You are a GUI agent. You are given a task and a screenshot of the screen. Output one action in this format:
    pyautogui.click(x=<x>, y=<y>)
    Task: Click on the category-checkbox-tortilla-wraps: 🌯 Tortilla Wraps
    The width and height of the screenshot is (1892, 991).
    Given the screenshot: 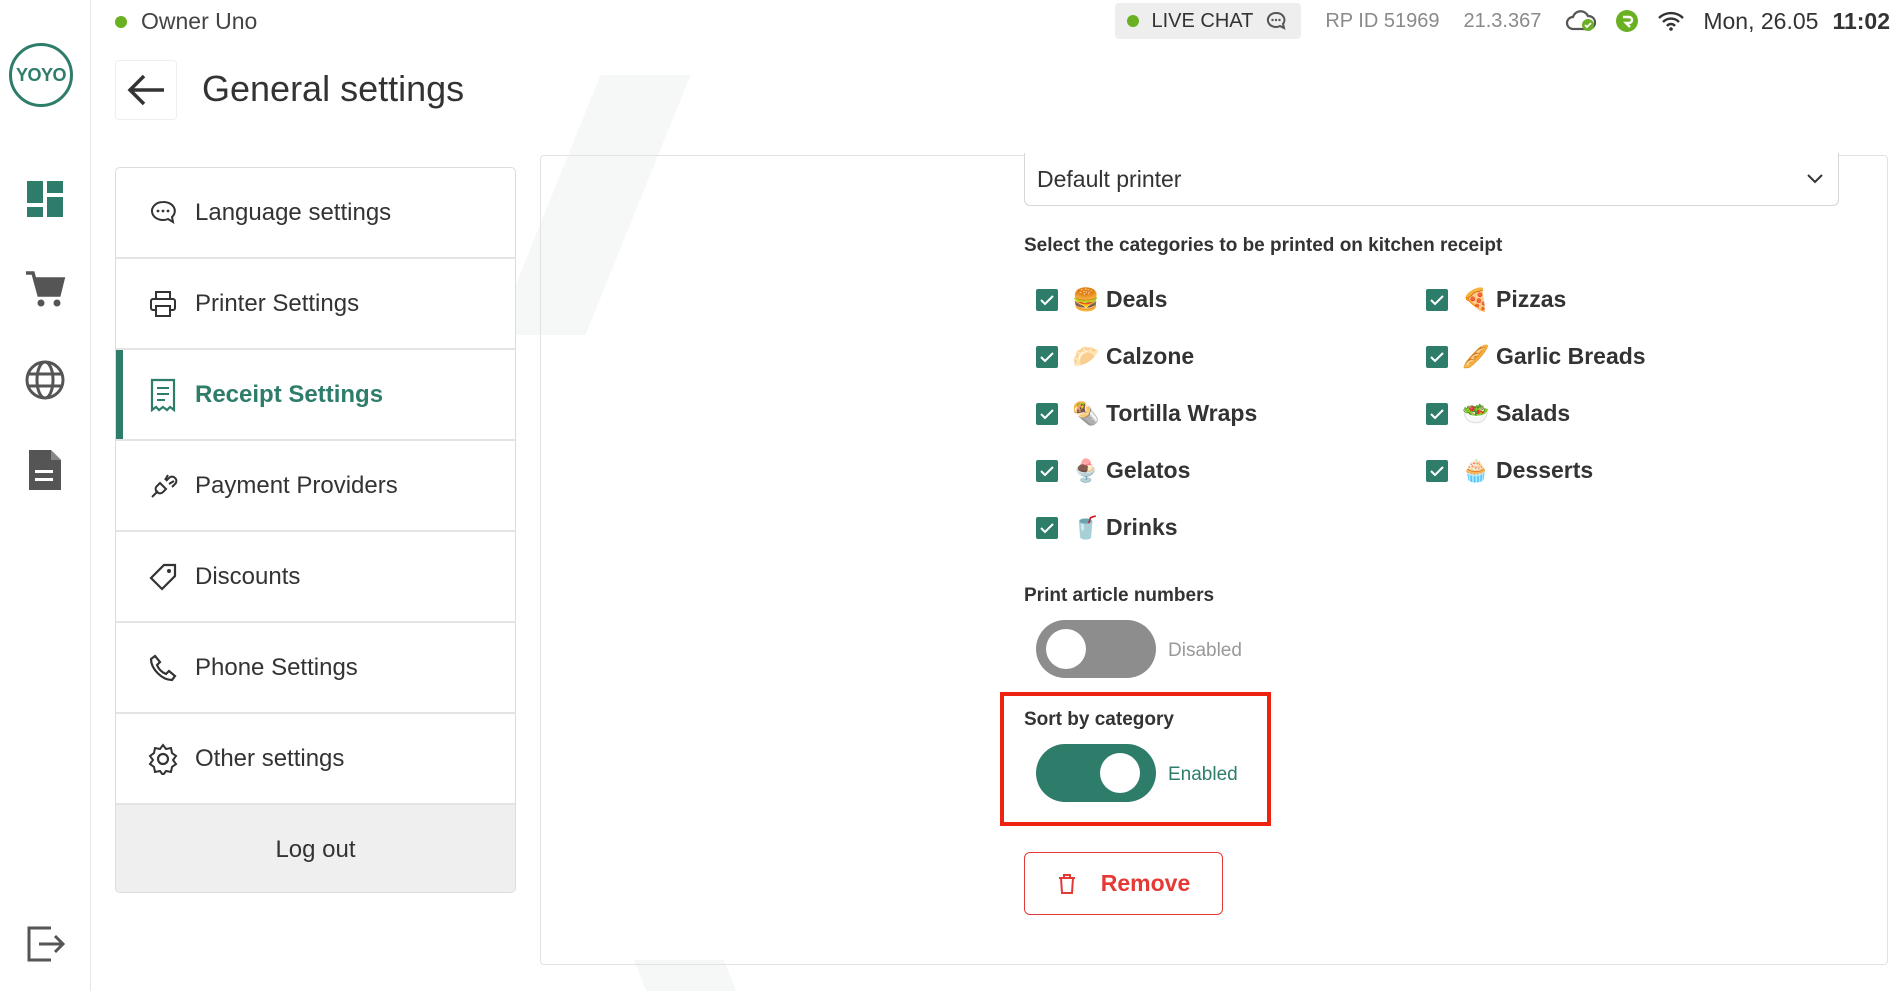 What is the action you would take?
    pyautogui.click(x=1146, y=413)
    